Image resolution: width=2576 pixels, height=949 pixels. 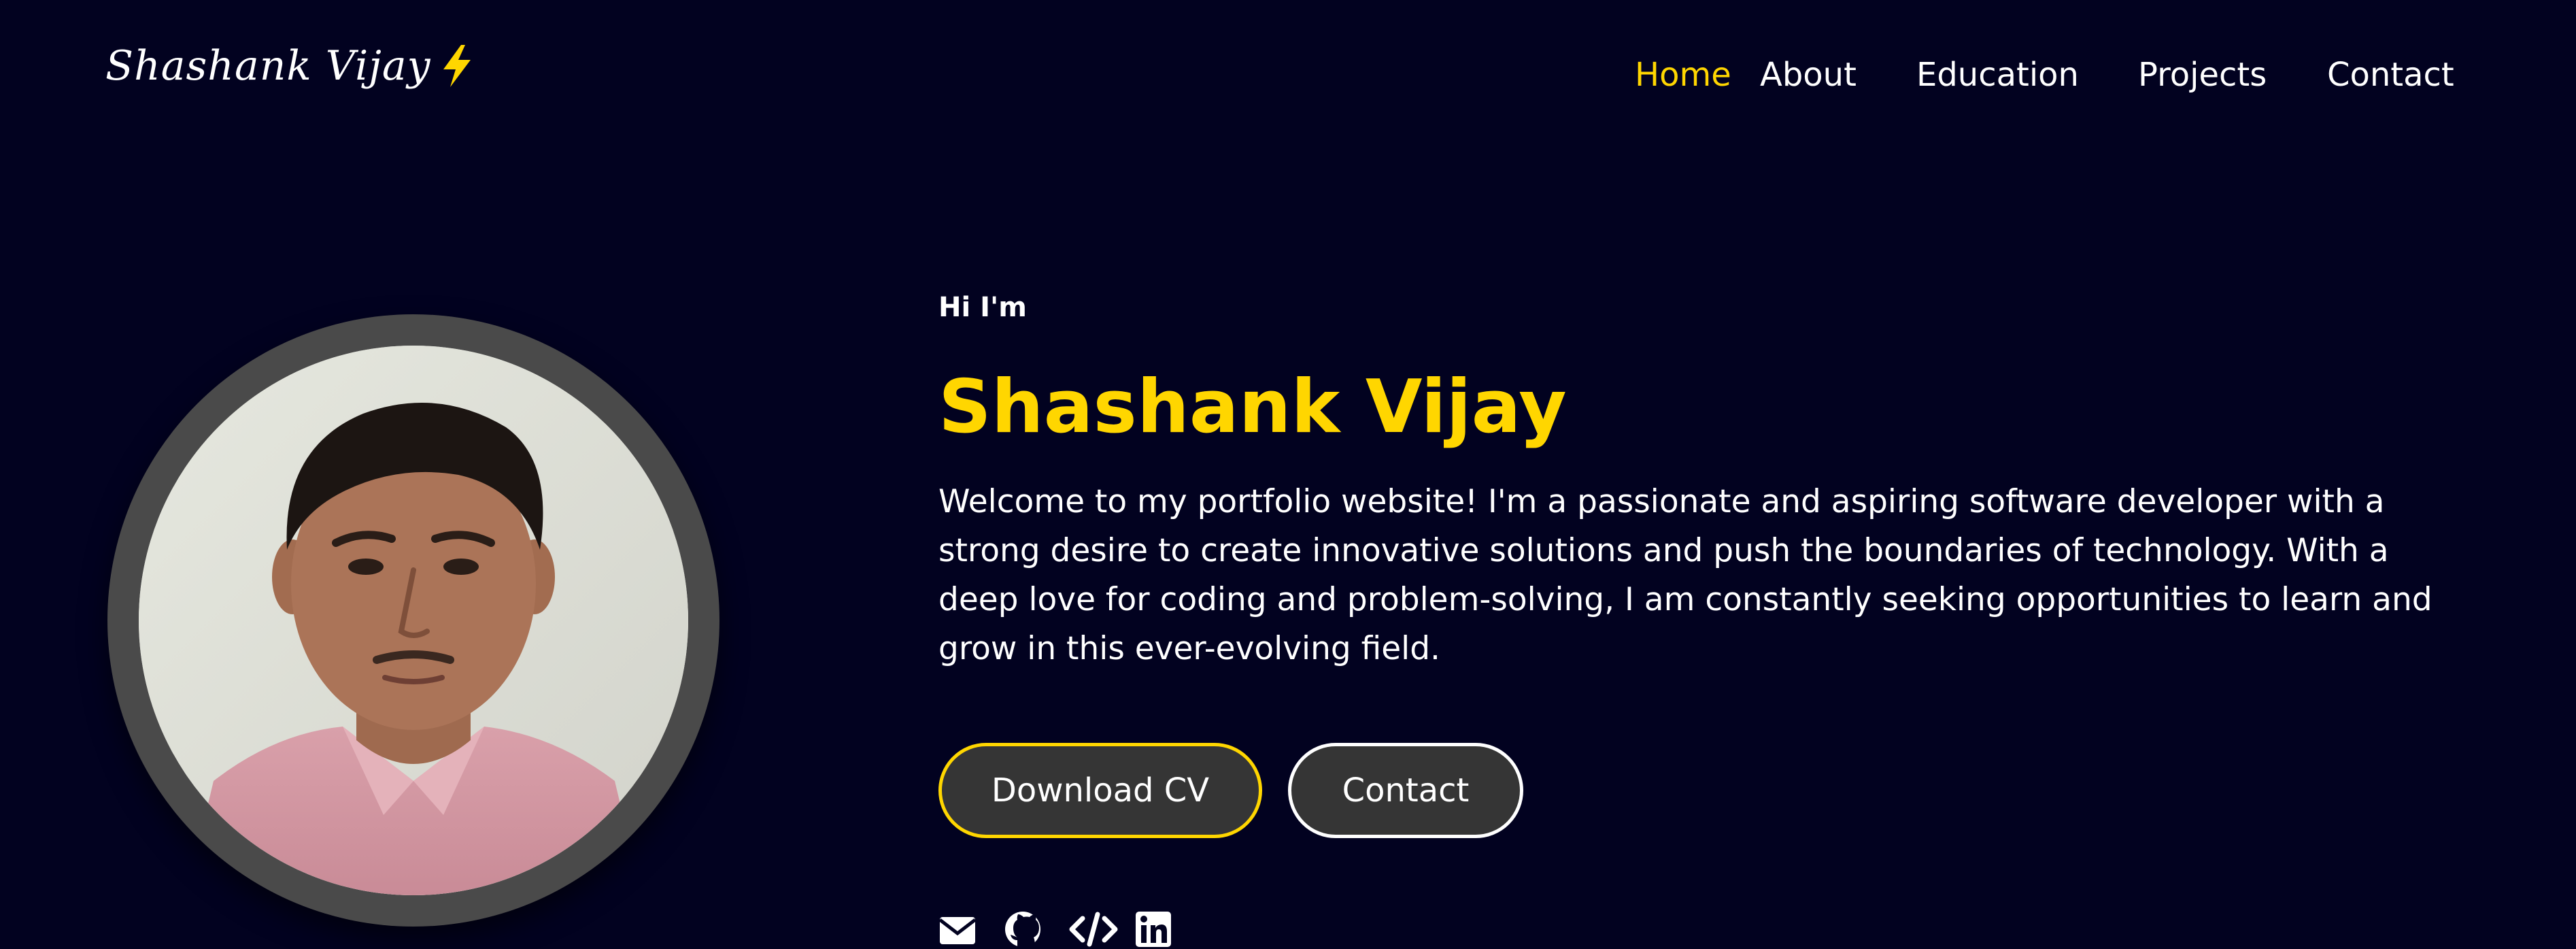 I want to click on avatar, so click(x=413, y=621).